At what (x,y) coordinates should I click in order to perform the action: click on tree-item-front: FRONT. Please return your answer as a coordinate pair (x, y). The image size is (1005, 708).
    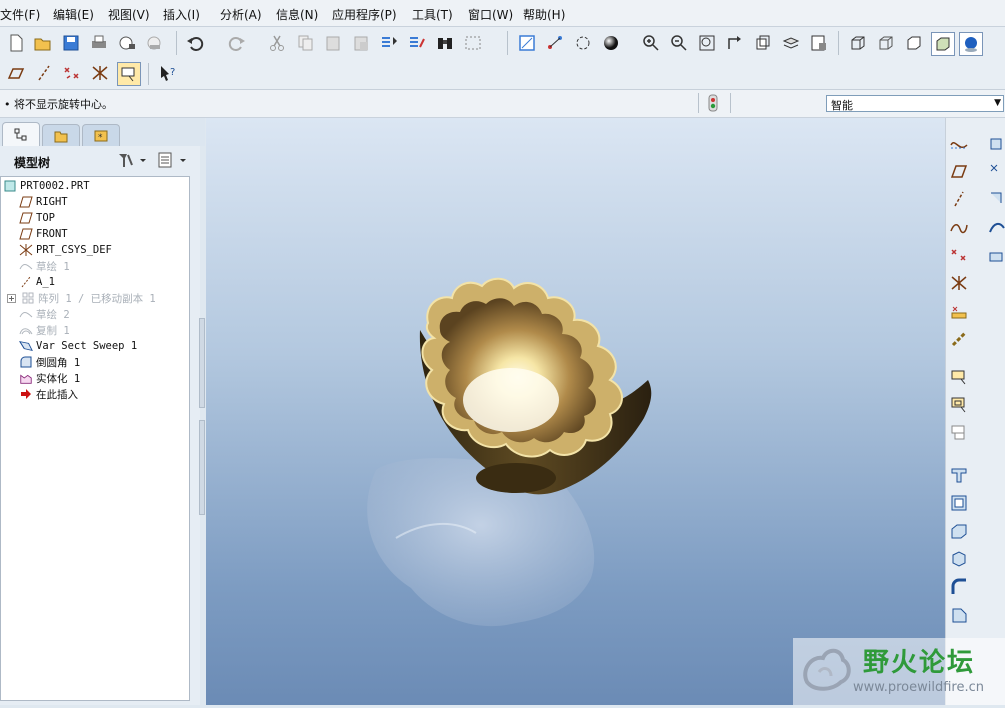
    Looking at the image, I should click on (43, 234).